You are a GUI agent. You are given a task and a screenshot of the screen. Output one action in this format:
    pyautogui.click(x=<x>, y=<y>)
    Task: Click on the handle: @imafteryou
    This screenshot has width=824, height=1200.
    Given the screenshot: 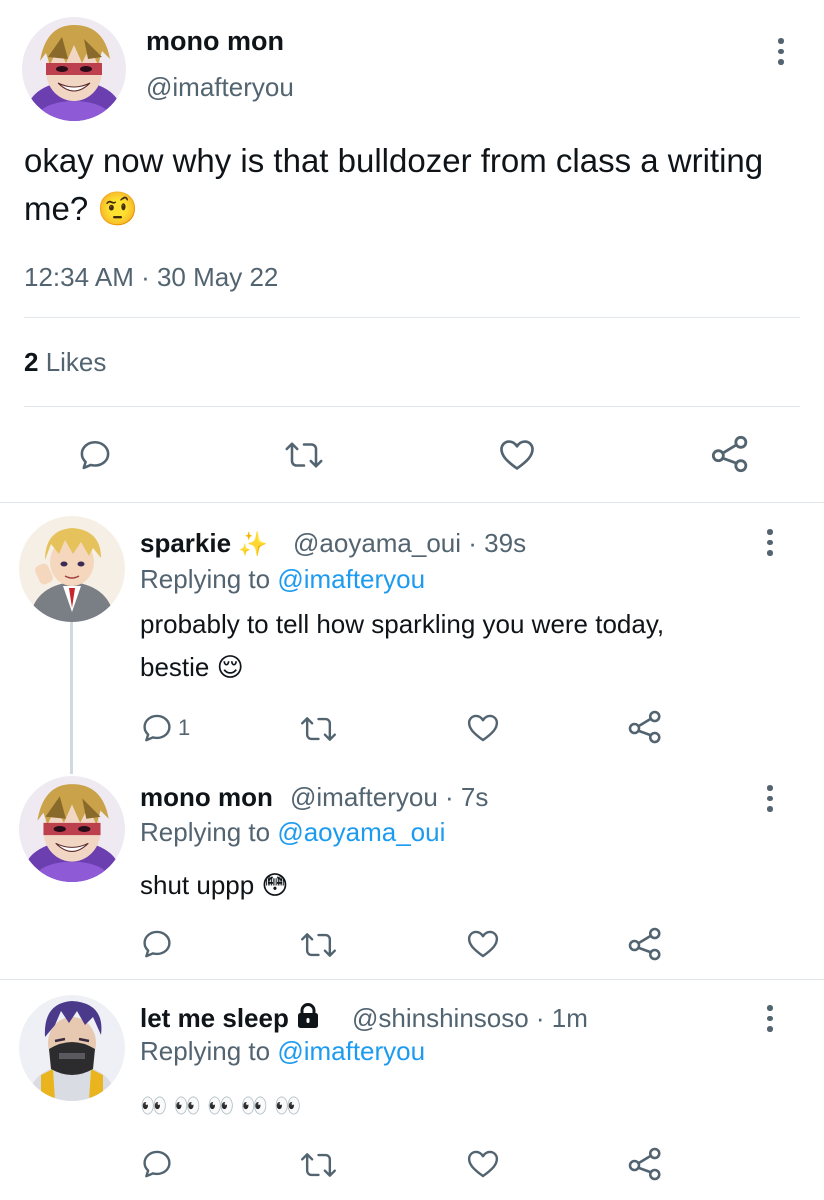 What is the action you would take?
    pyautogui.click(x=220, y=87)
    